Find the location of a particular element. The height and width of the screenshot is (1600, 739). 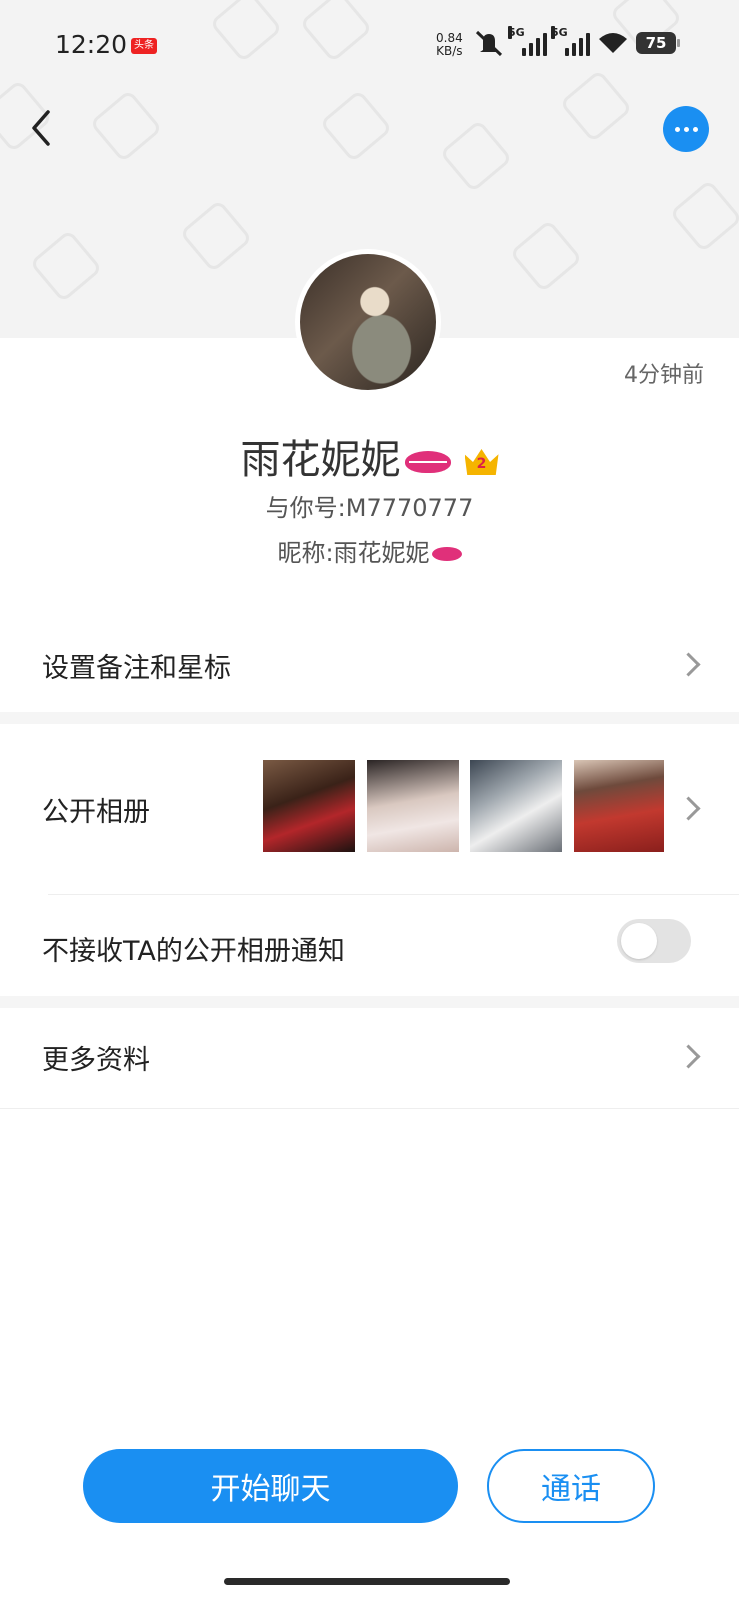

home-indicator is located at coordinates (367, 1581).